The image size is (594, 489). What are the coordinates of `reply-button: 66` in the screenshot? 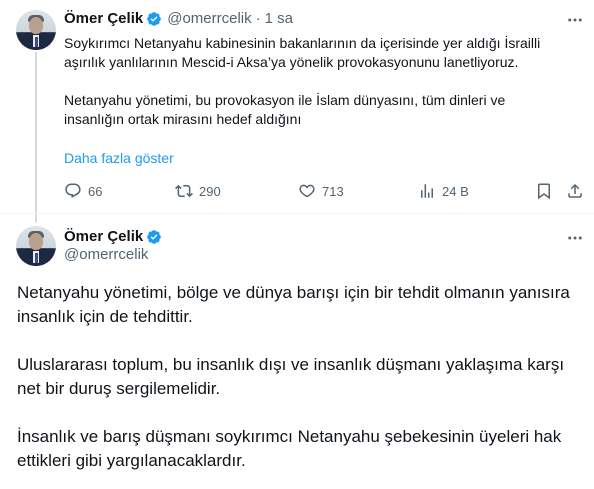 It's located at (83, 191).